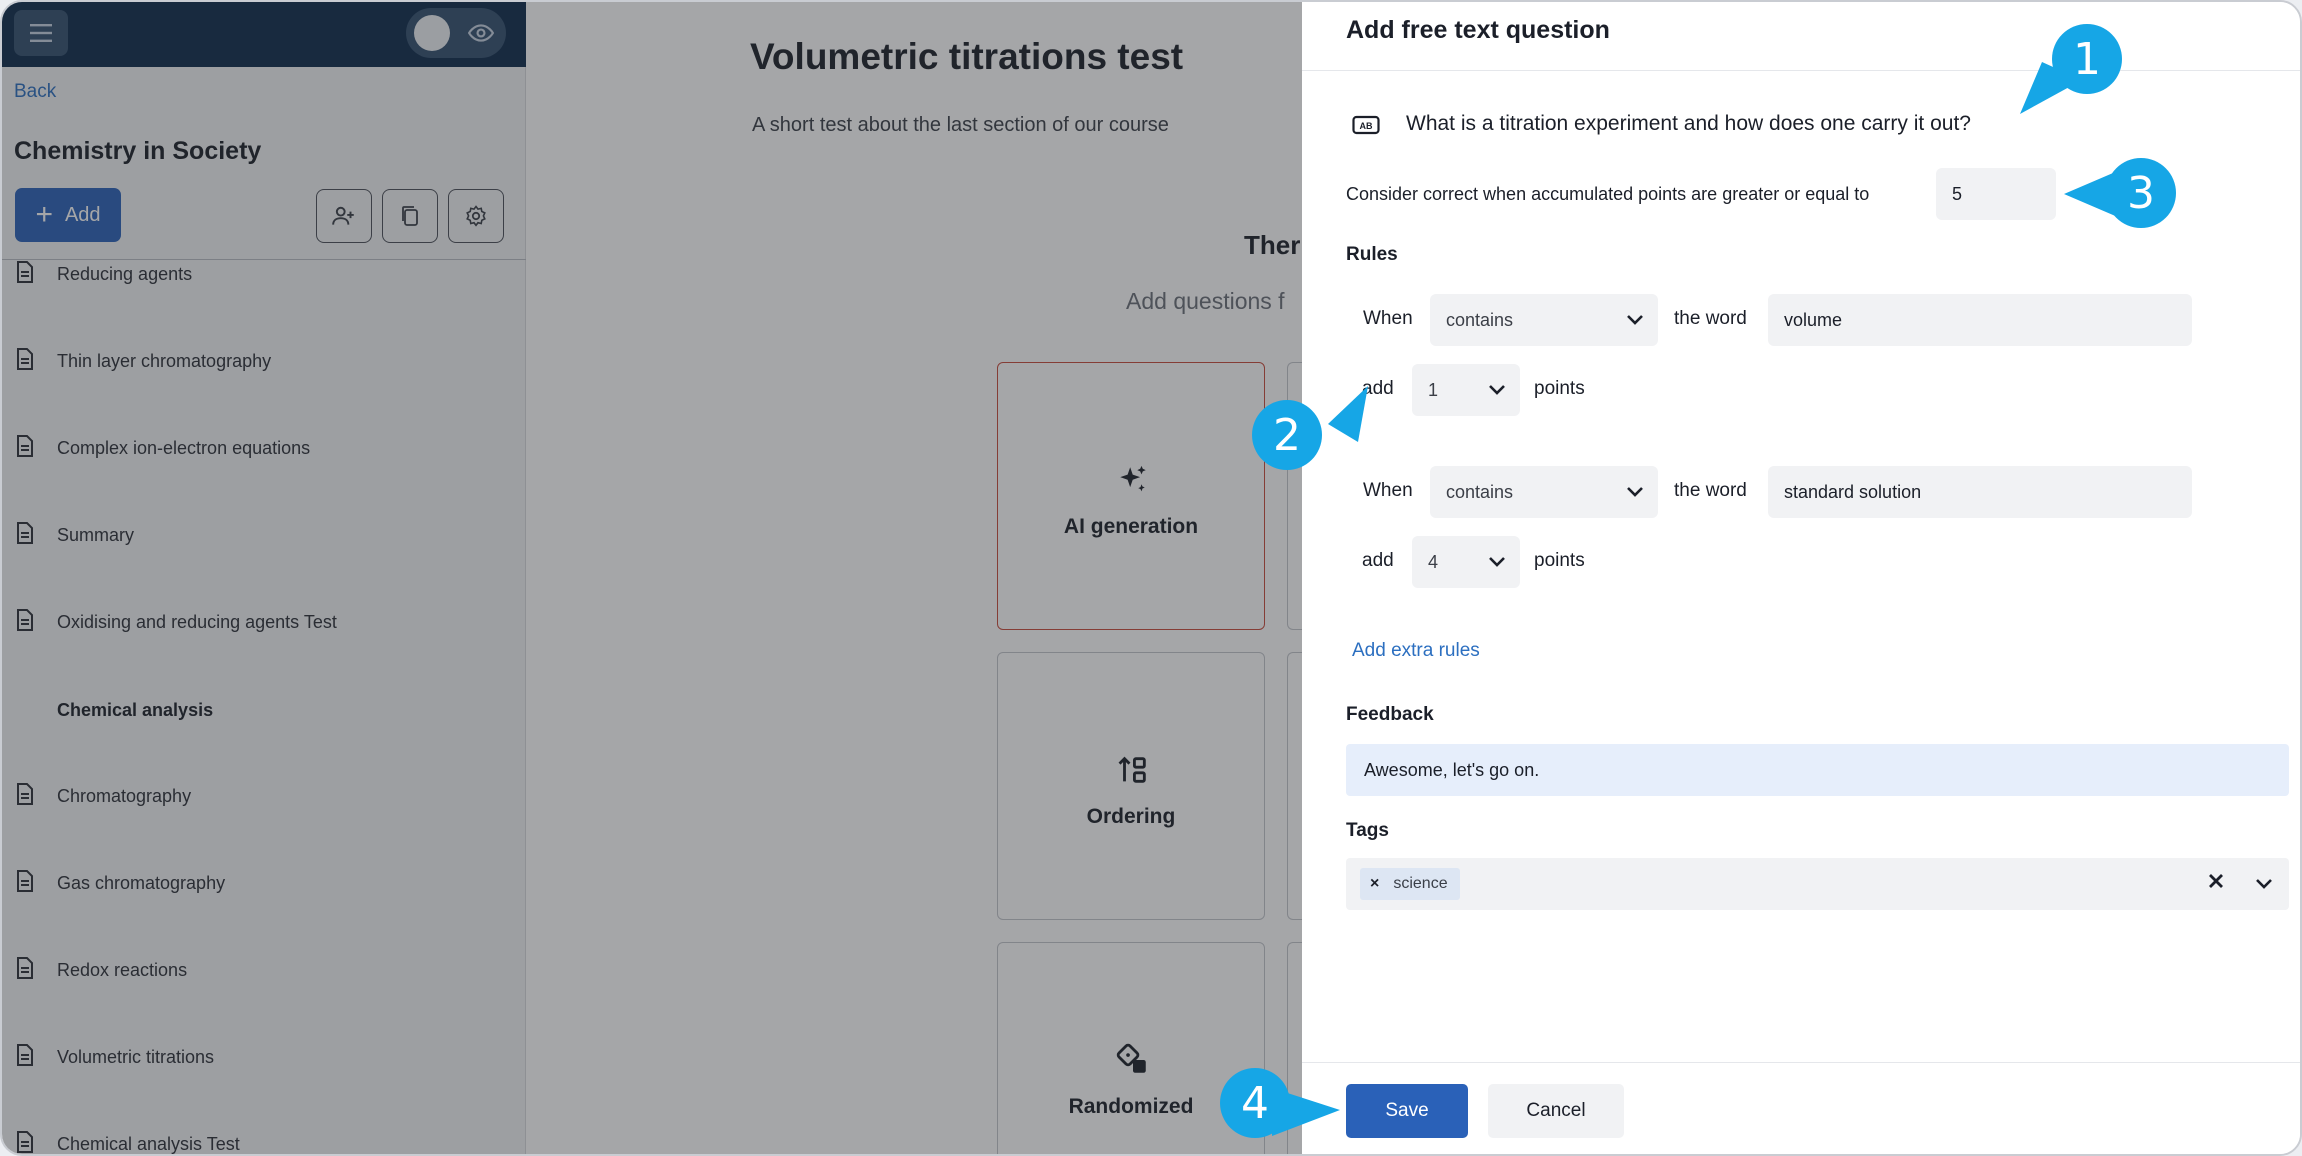 Image resolution: width=2302 pixels, height=1156 pixels. Describe the element at coordinates (1348, 414) in the screenshot. I see `callout-pointer` at that location.